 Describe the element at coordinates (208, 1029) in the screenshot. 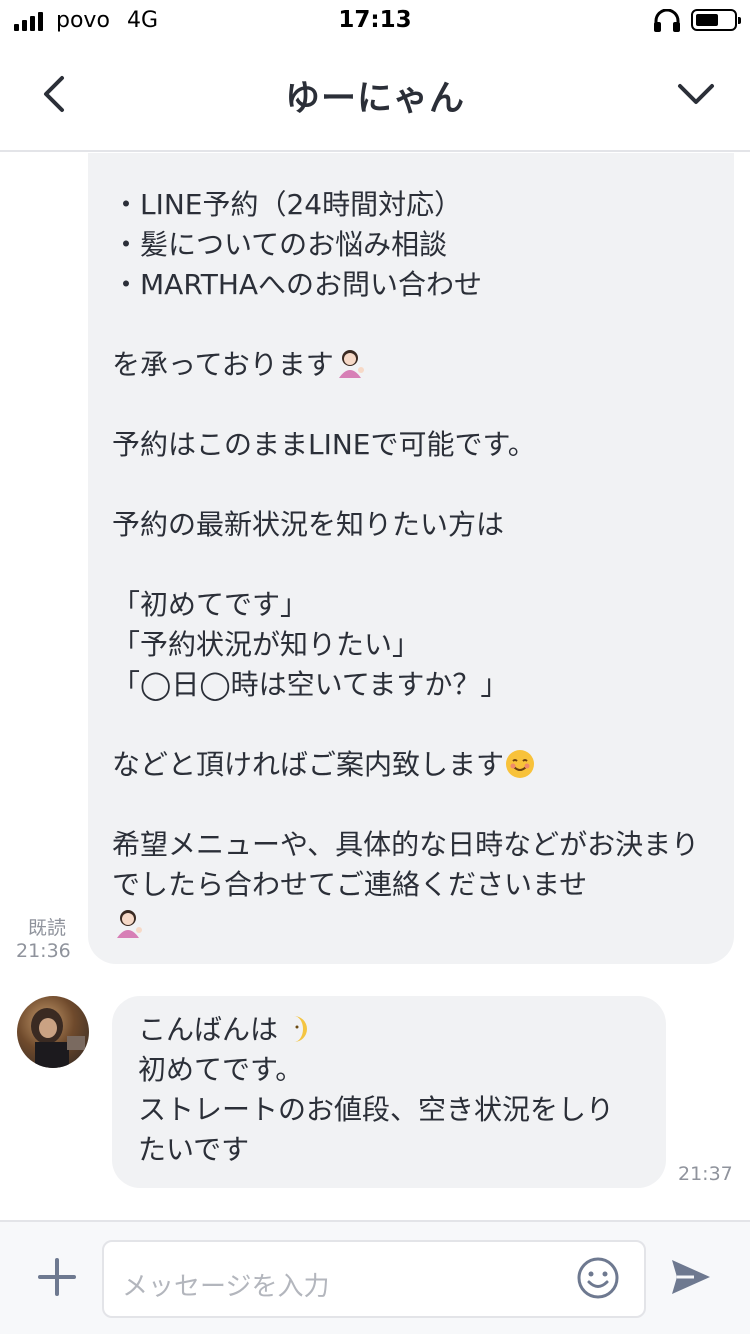

I see `message-text-part: こんばんは` at that location.